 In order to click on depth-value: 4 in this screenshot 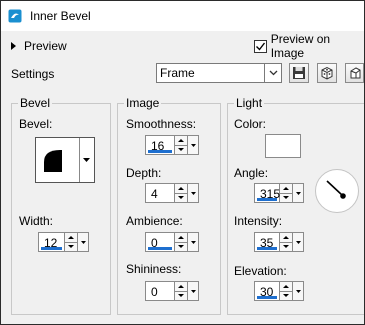, I will do `click(154, 194)`.